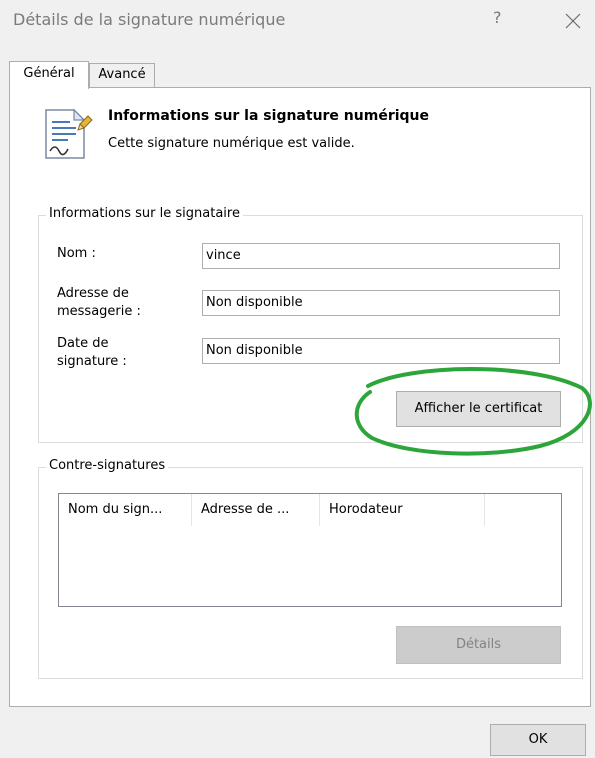  Describe the element at coordinates (99, 311) in the screenshot. I see `email-label-line2: messagerie :` at that location.